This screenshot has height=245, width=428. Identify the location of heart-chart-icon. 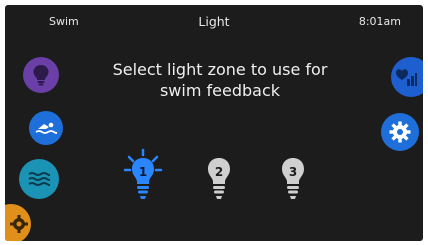
(406, 77).